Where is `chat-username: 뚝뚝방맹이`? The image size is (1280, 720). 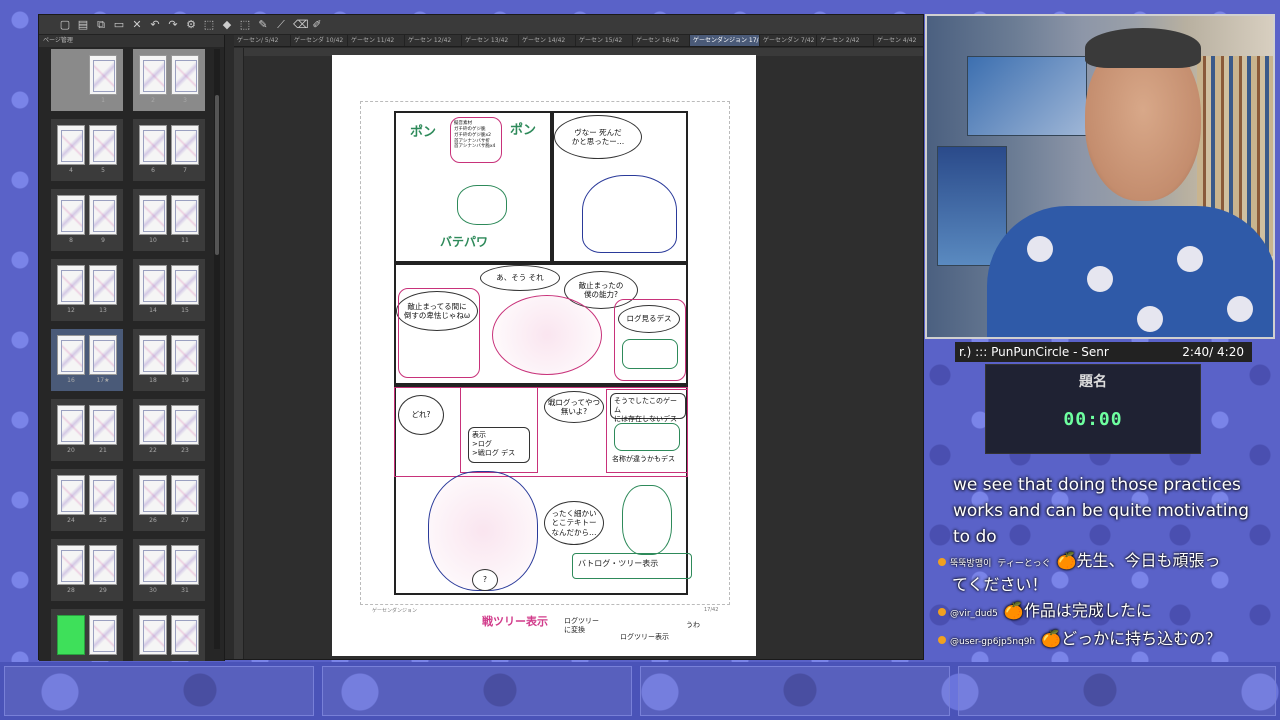 chat-username: 뚝뚝방맹이 is located at coordinates (971, 564).